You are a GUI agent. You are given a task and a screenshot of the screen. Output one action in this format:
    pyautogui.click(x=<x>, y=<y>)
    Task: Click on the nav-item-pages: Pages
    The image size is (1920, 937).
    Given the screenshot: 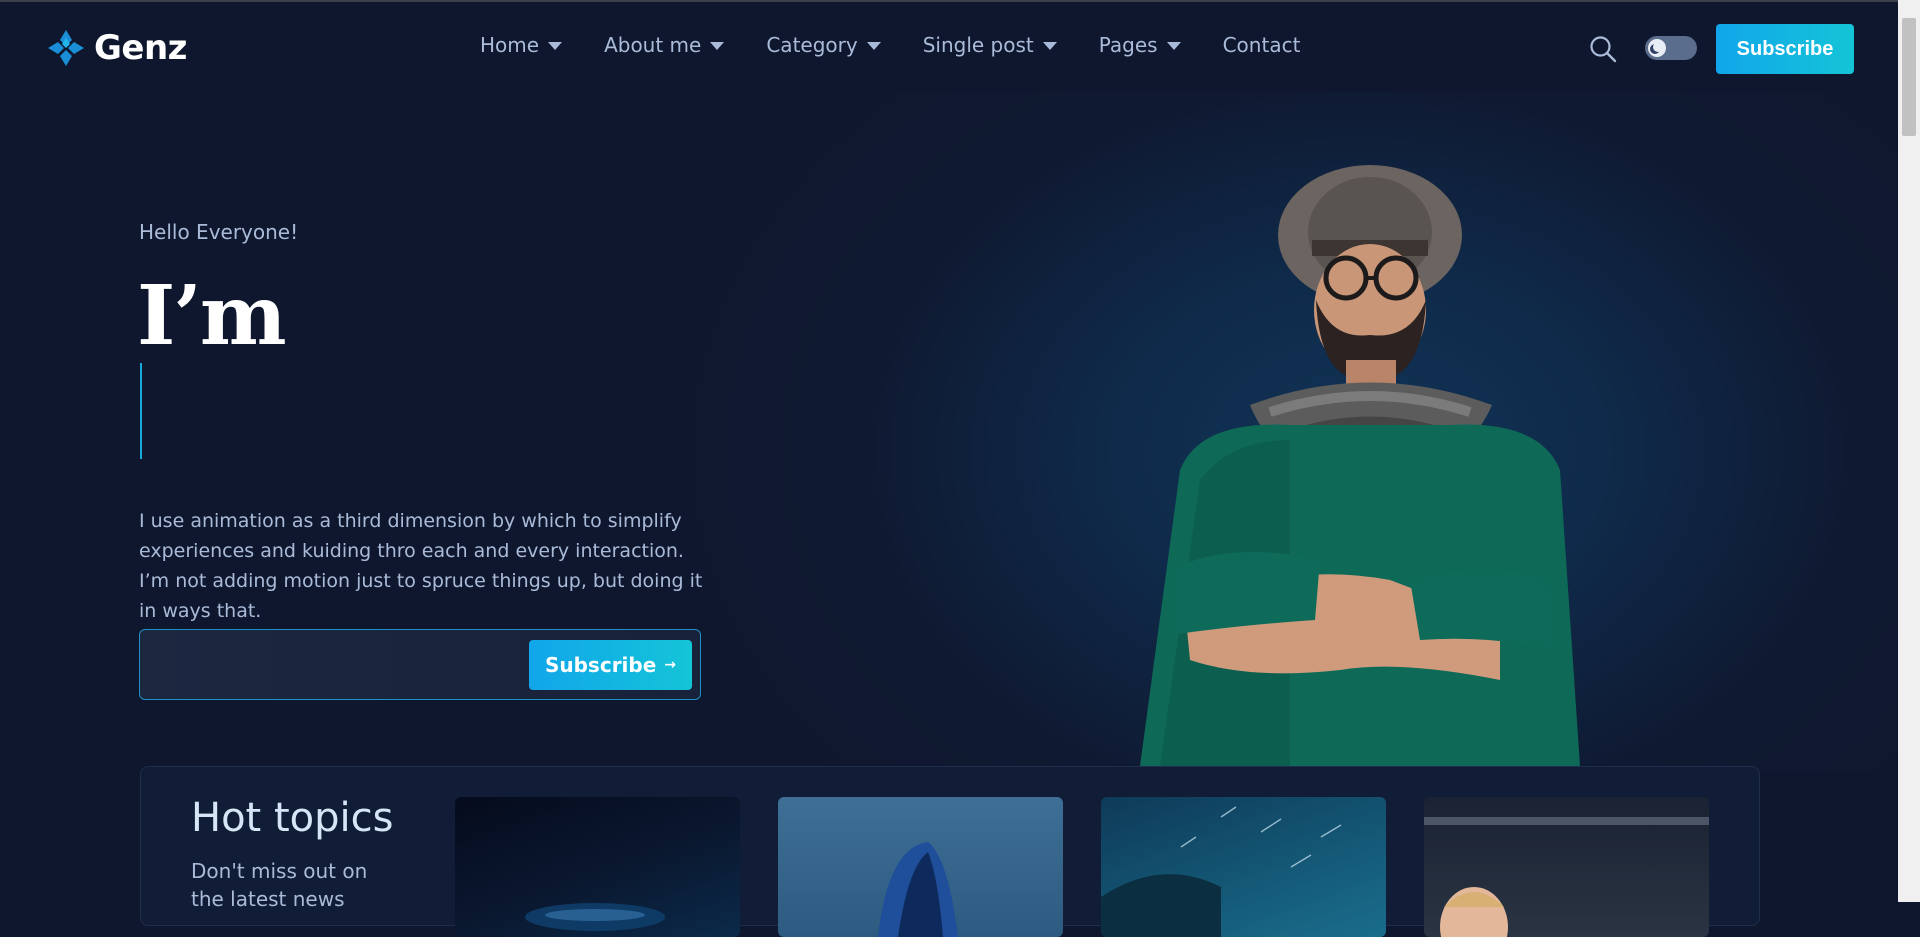 What is the action you would take?
    pyautogui.click(x=1140, y=45)
    